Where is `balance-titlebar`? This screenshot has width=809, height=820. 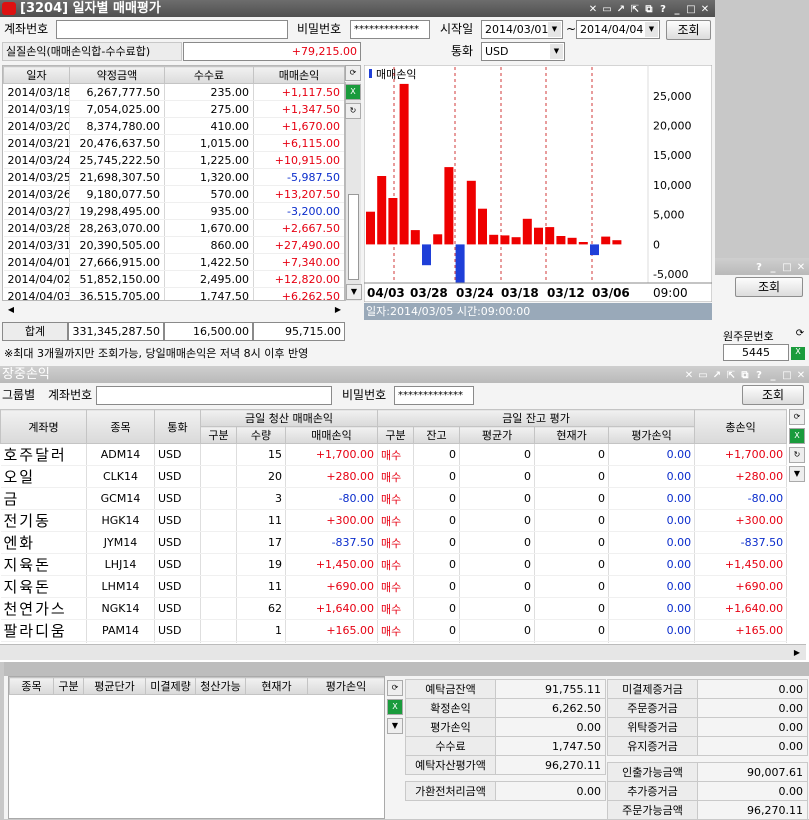 balance-titlebar is located at coordinates (406, 669).